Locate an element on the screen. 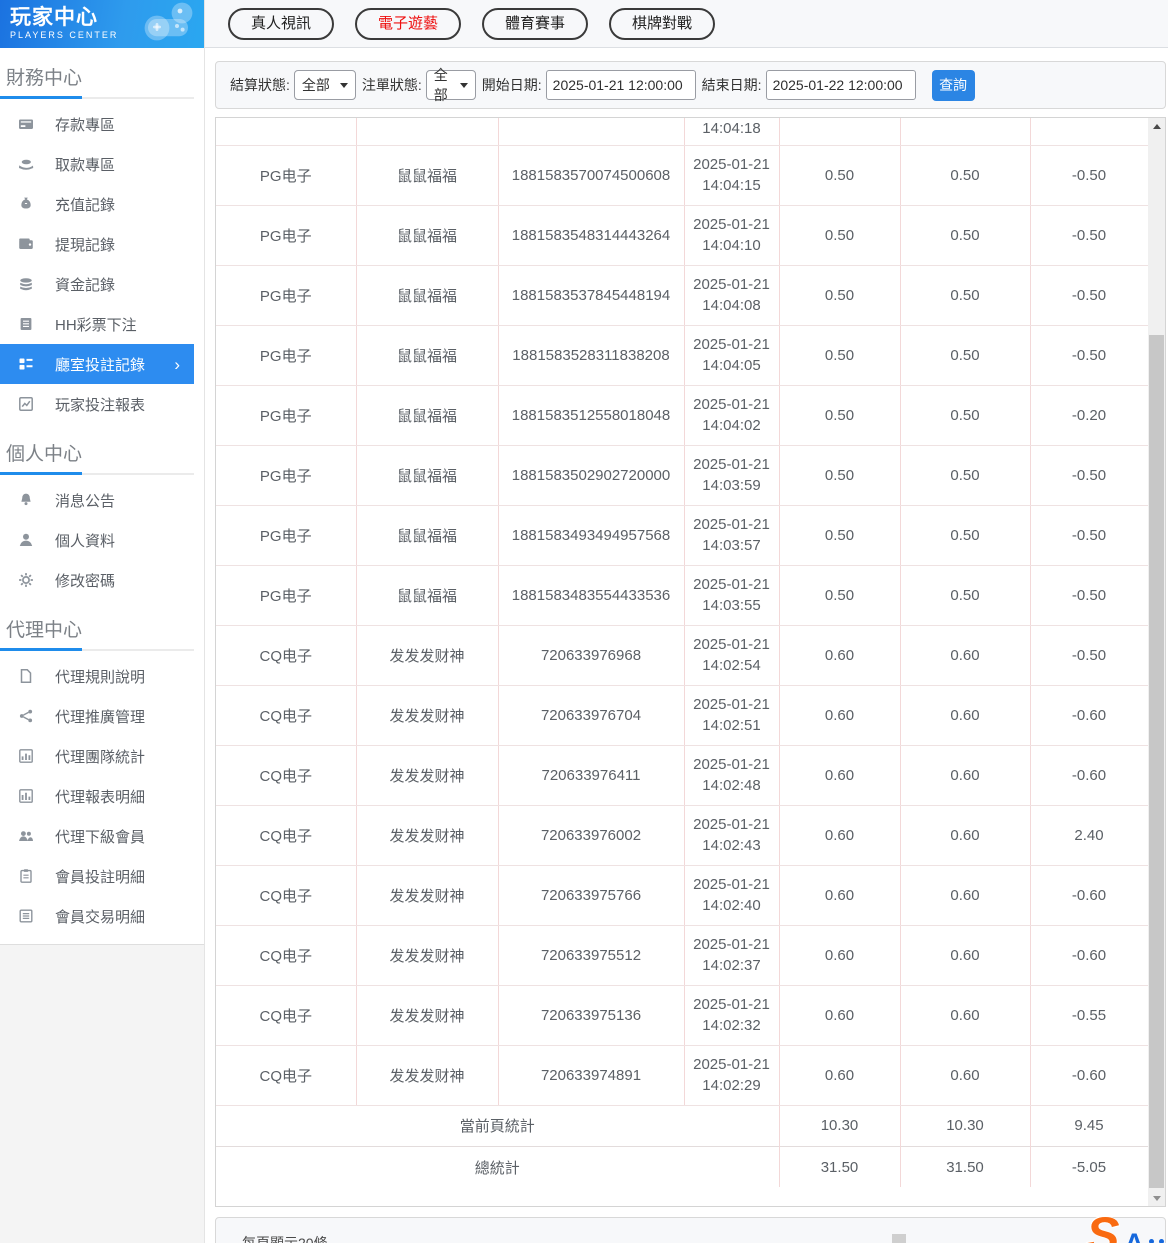 This screenshot has height=1243, width=1168. order-number-cell: 1881583548314443264 is located at coordinates (591, 235).